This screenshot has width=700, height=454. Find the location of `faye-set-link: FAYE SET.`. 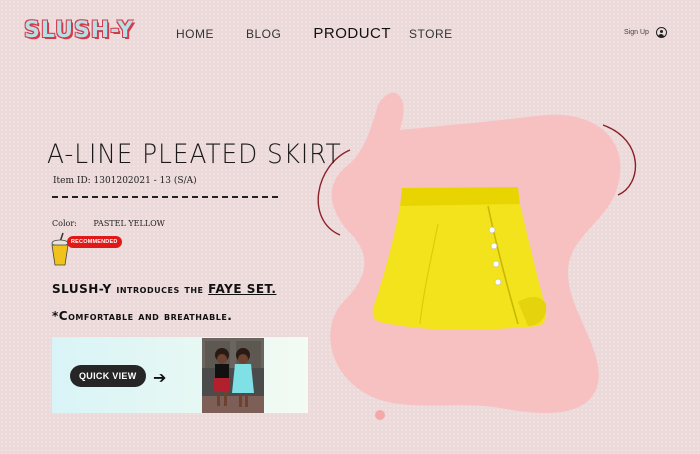

faye-set-link: FAYE SET. is located at coordinates (242, 289).